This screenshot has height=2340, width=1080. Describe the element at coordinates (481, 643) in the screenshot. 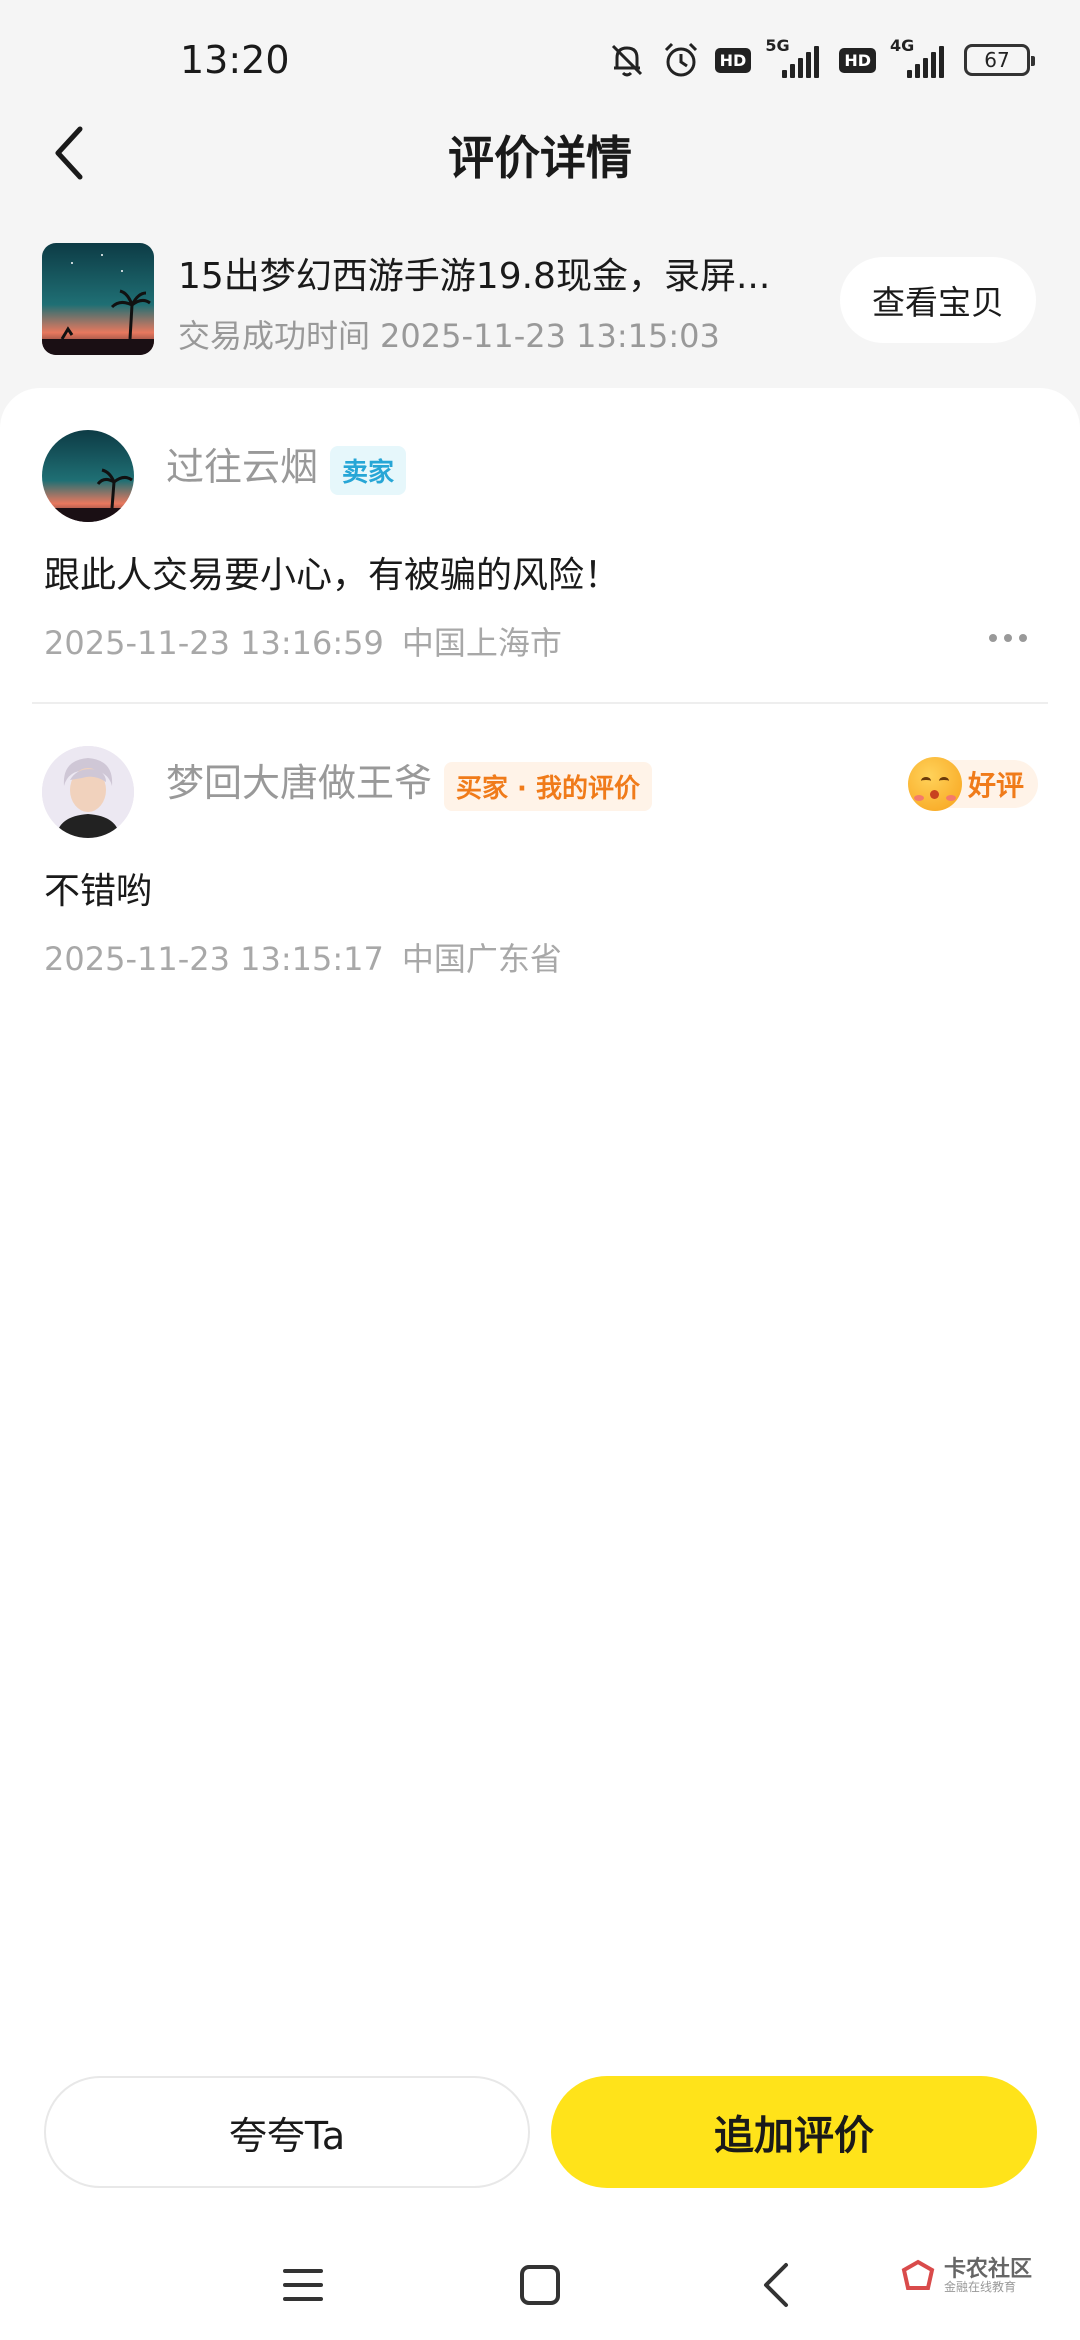

I see `review-location: 中国上海市` at that location.